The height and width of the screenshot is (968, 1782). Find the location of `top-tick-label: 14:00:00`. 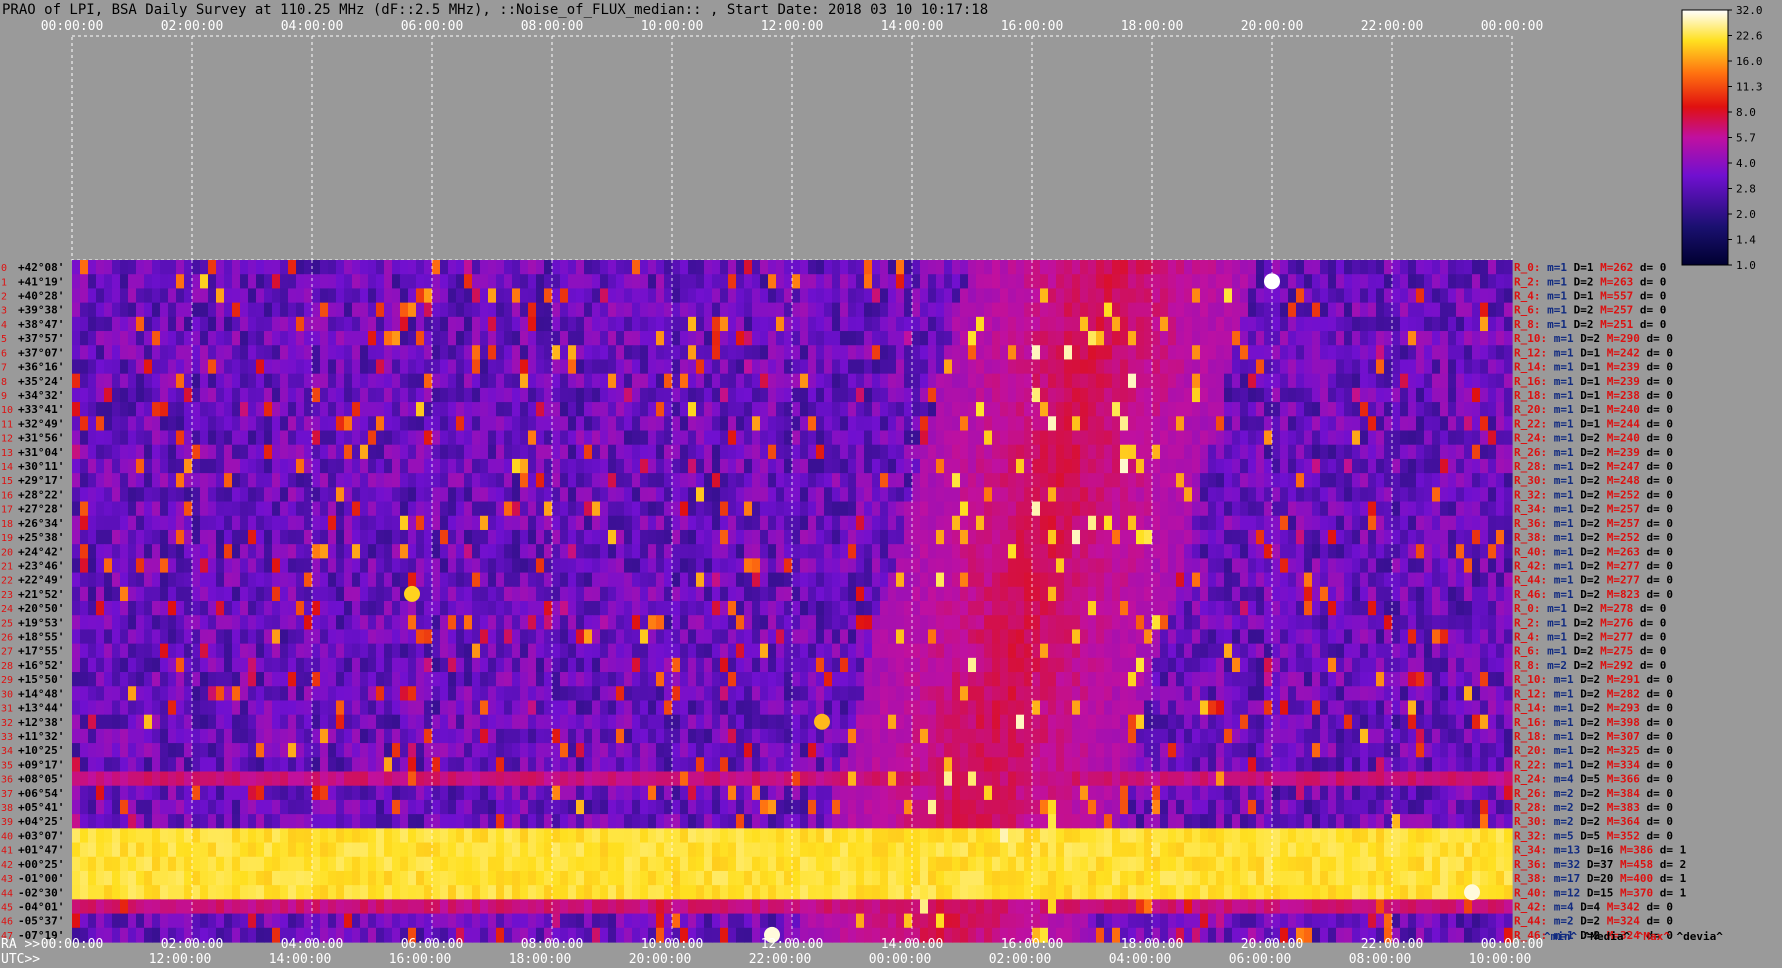

top-tick-label: 14:00:00 is located at coordinates (912, 26).